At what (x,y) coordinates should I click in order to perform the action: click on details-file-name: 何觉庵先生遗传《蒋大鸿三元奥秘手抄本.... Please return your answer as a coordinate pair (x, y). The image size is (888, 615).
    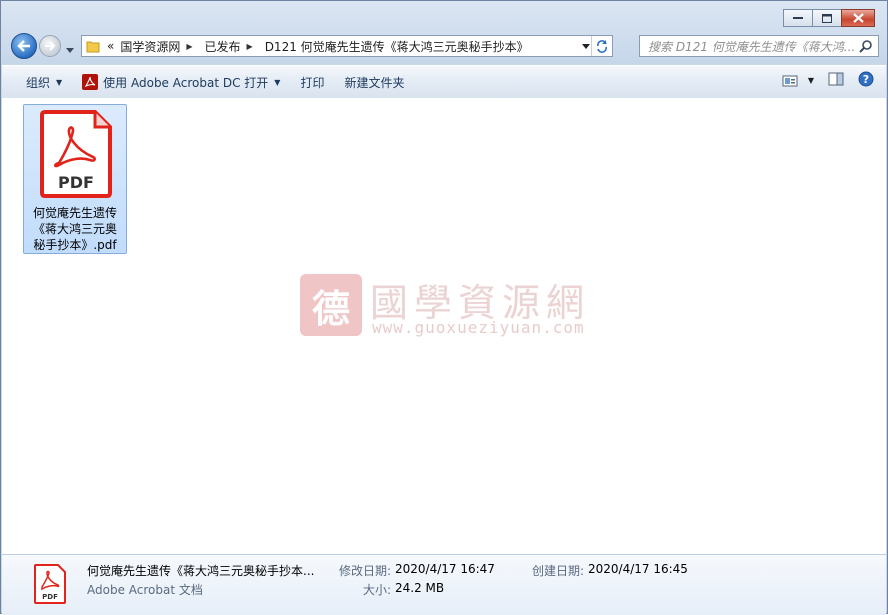
    Looking at the image, I should click on (201, 571).